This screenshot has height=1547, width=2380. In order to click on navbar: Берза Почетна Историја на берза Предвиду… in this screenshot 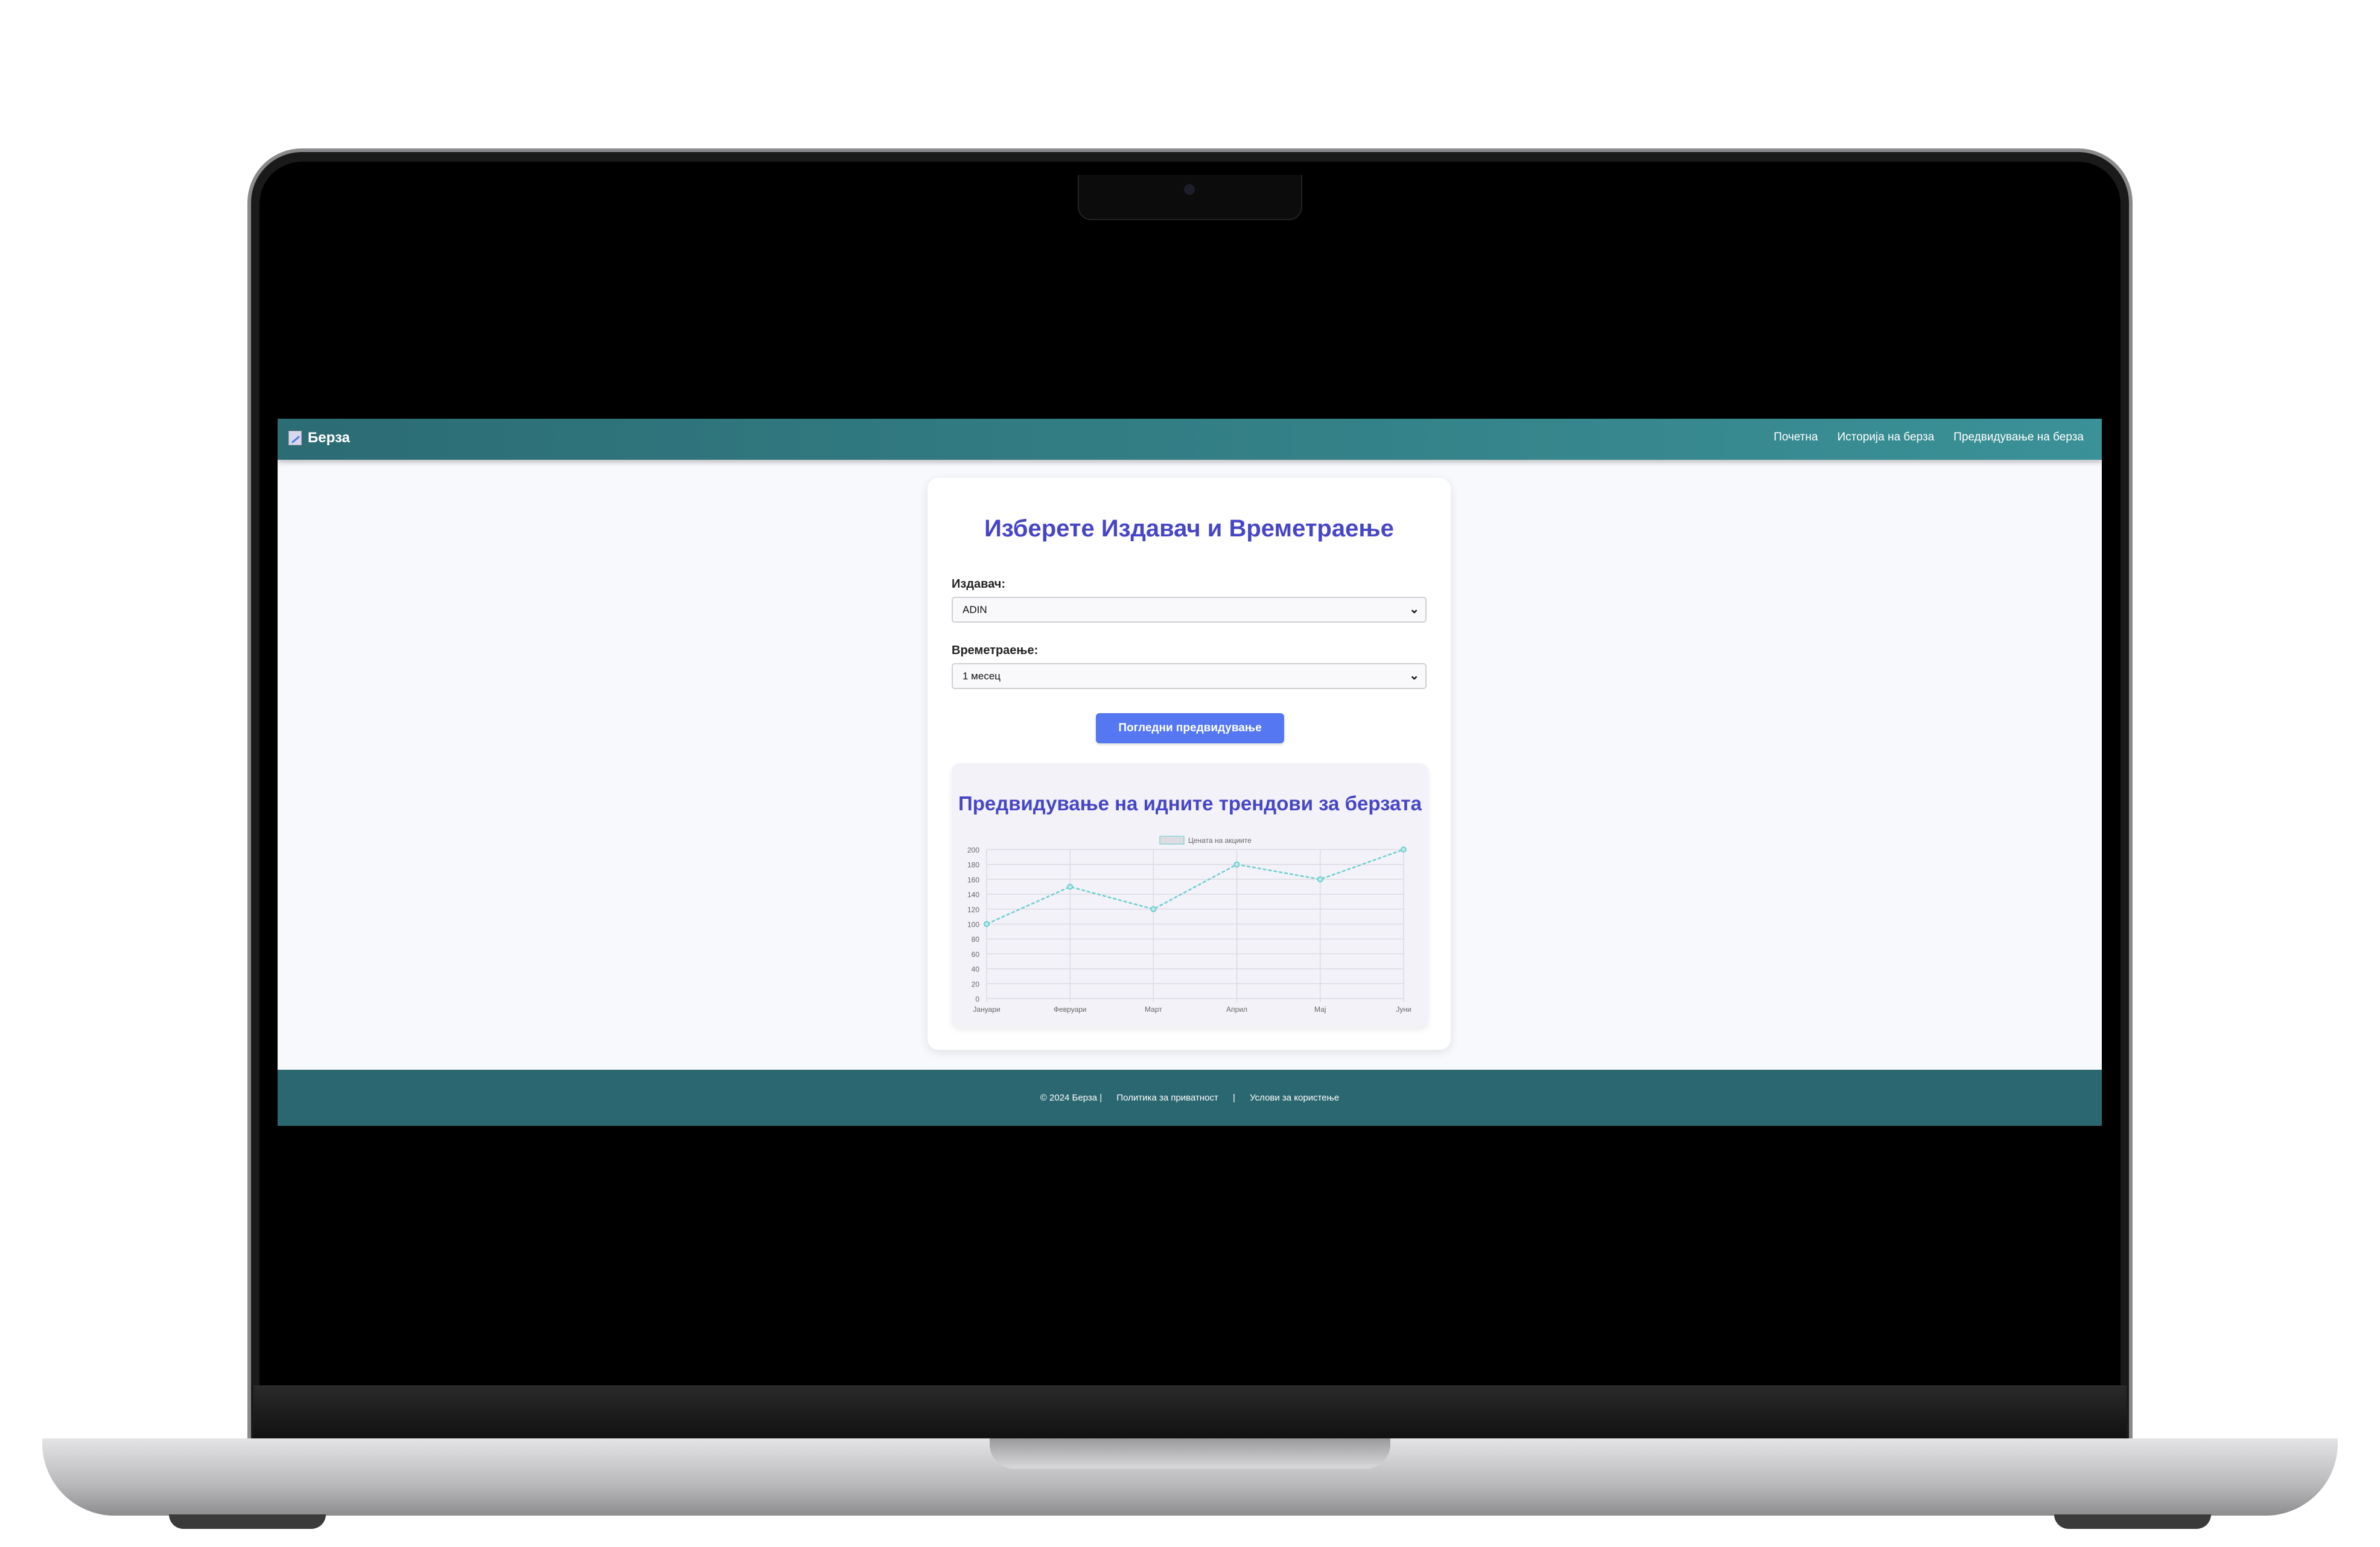, I will do `click(1190, 440)`.